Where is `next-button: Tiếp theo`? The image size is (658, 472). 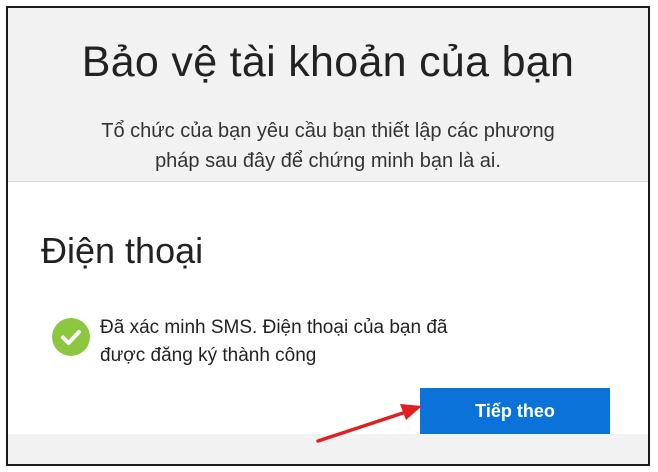 next-button: Tiếp theo is located at coordinates (515, 411).